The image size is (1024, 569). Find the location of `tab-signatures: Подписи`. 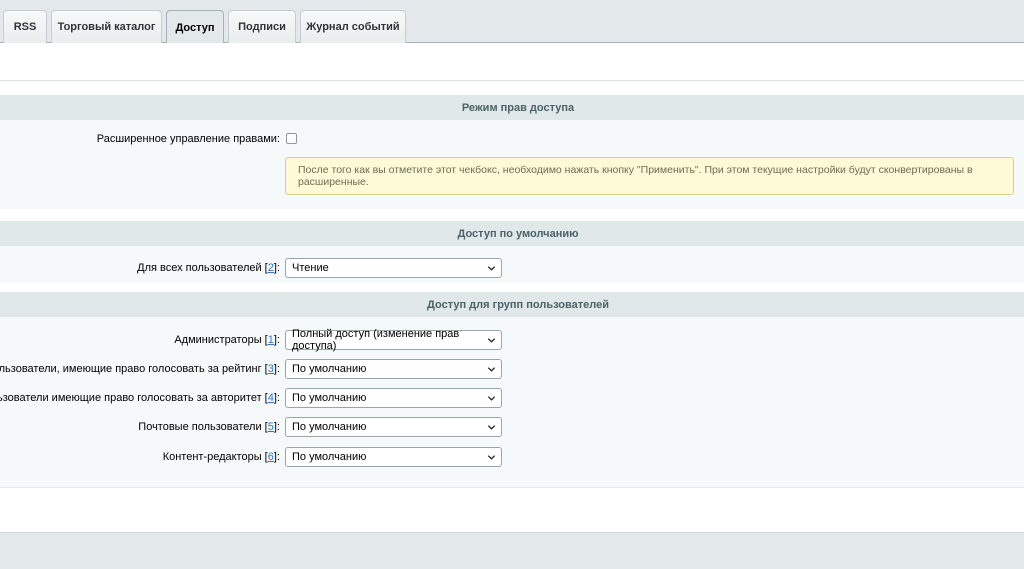

tab-signatures: Подписи is located at coordinates (262, 26).